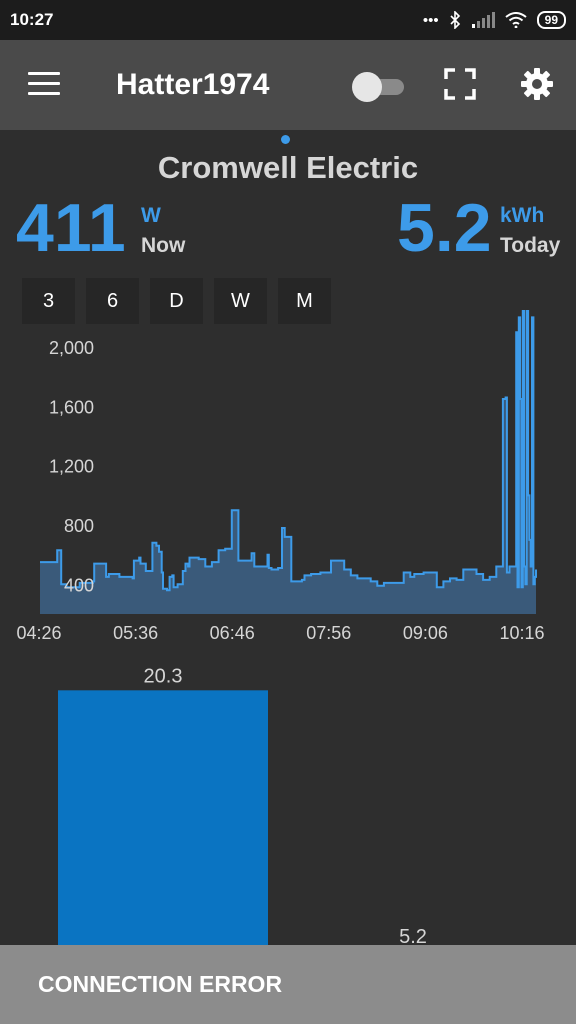 The height and width of the screenshot is (1024, 576). Describe the element at coordinates (483, 20) in the screenshot. I see `signal-icon` at that location.